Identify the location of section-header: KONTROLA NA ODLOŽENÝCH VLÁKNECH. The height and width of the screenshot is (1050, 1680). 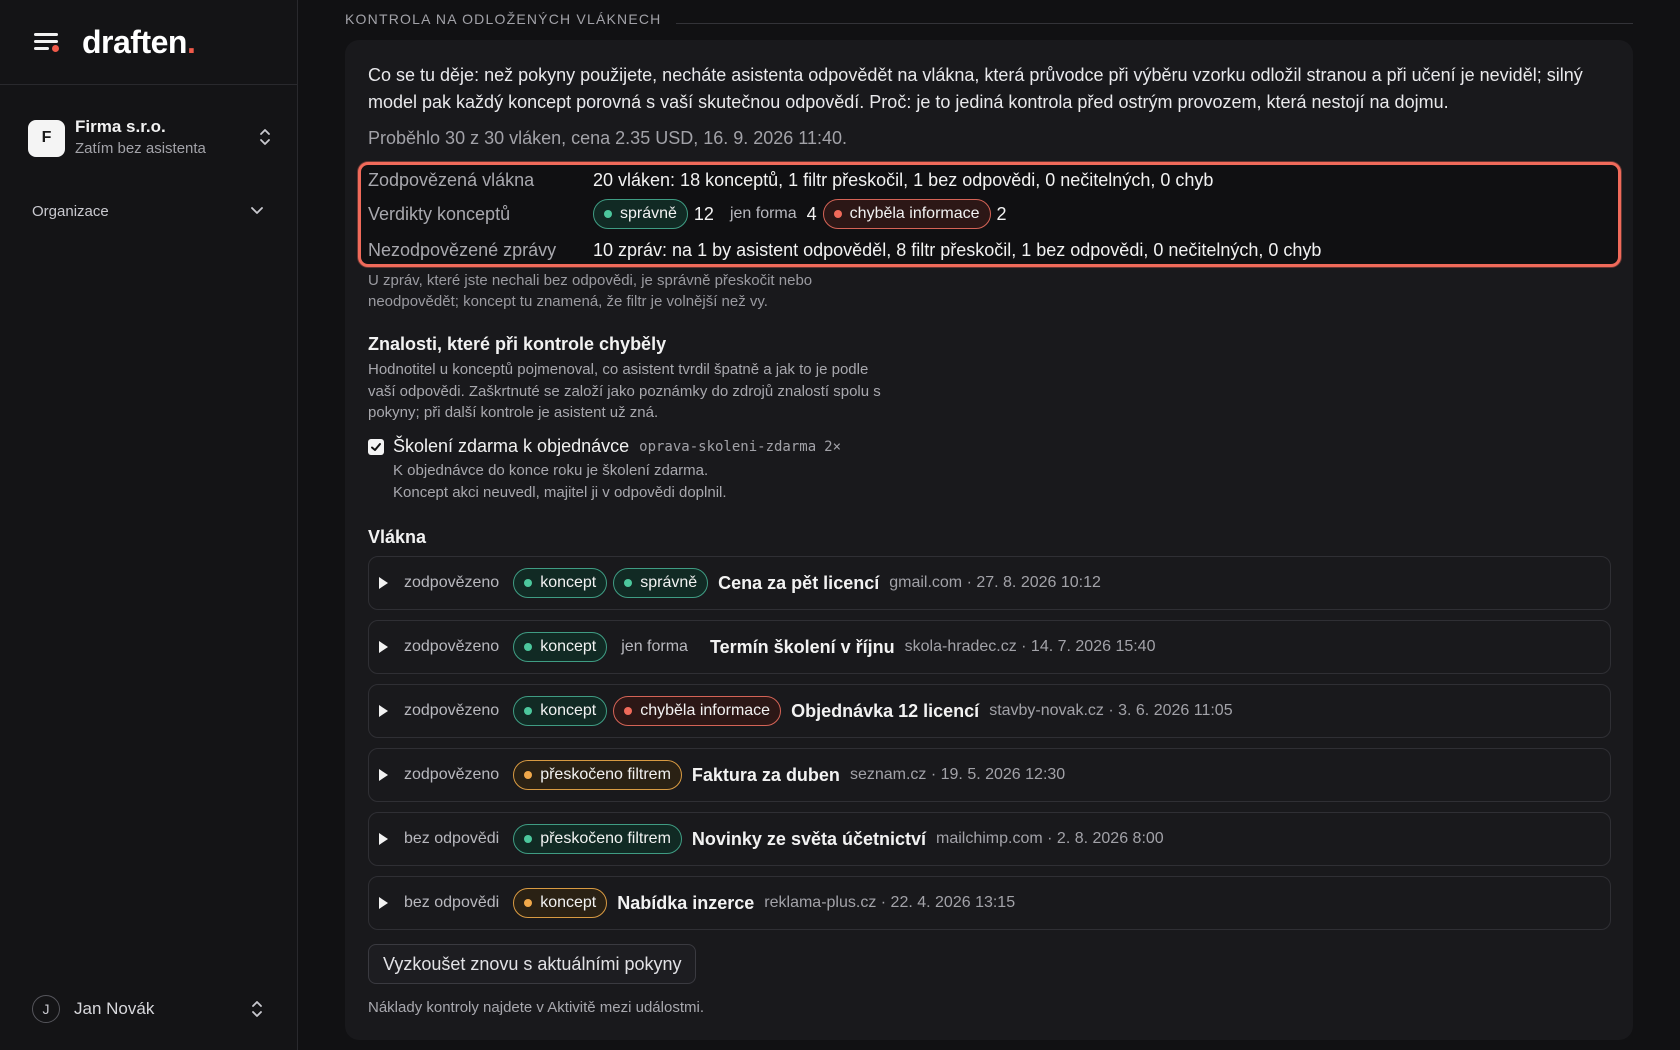
(989, 19).